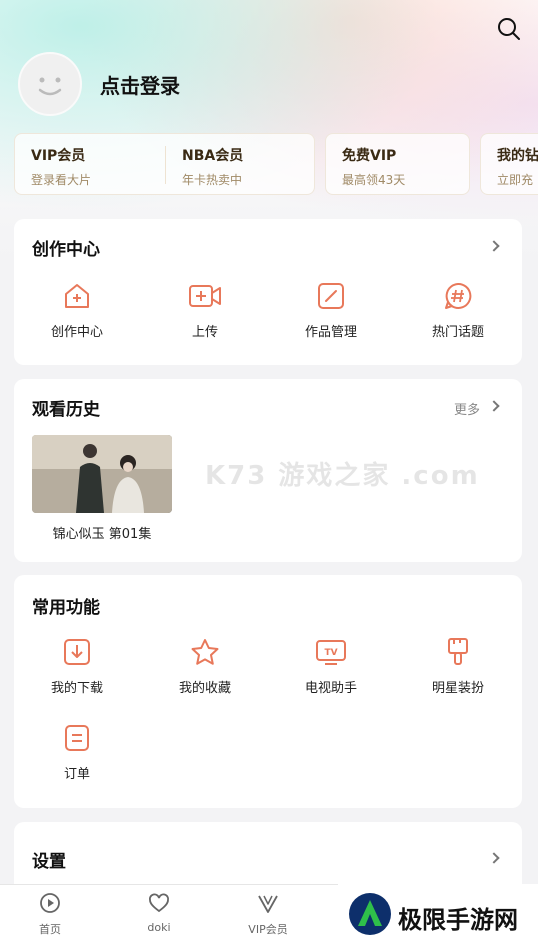 The image size is (538, 942). What do you see at coordinates (467, 408) in the screenshot?
I see `more-link: 更多` at bounding box center [467, 408].